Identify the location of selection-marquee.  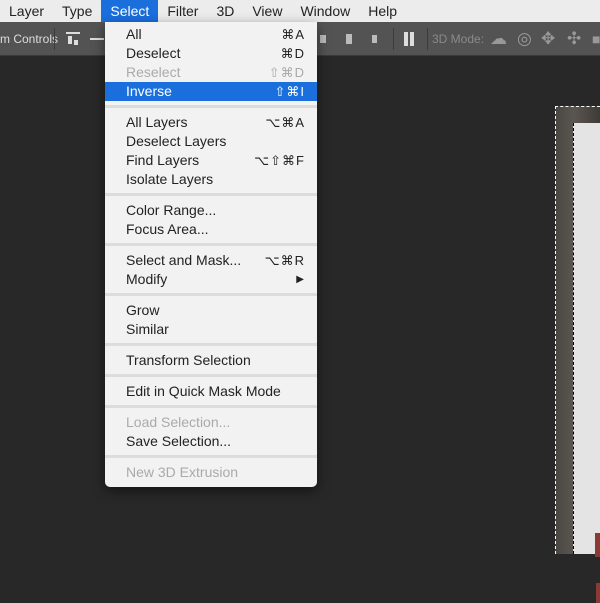
(586, 363).